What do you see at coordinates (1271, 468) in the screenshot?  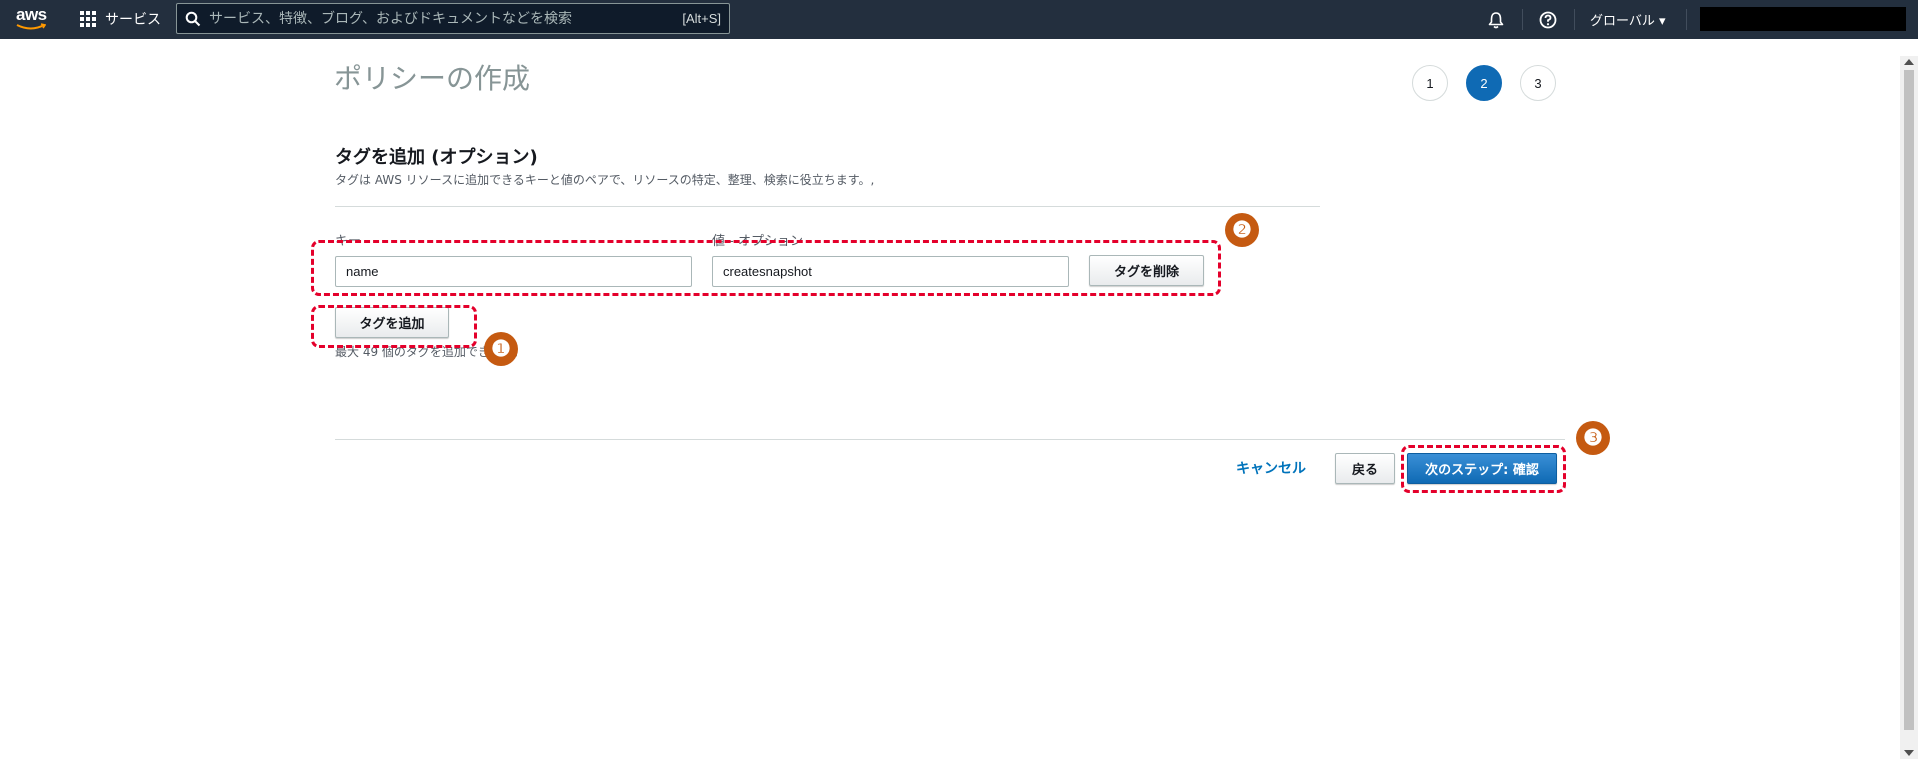 I see `cancel-button: キャンセル` at bounding box center [1271, 468].